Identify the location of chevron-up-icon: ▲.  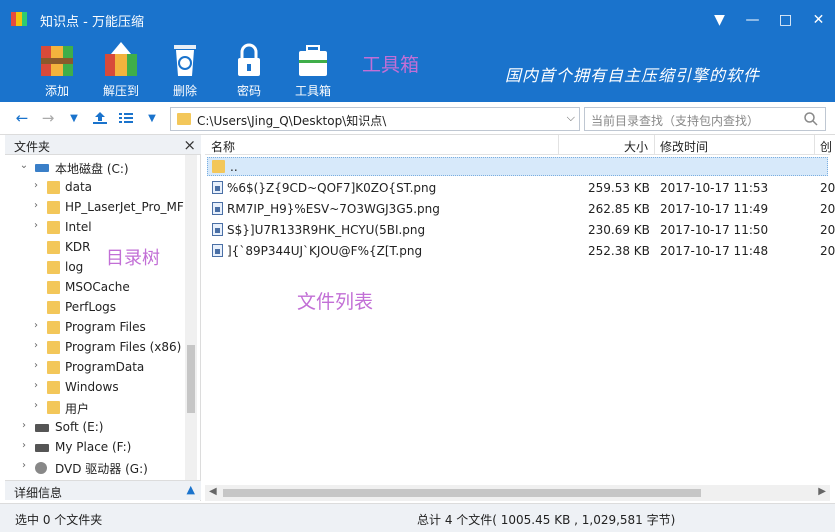
(191, 489).